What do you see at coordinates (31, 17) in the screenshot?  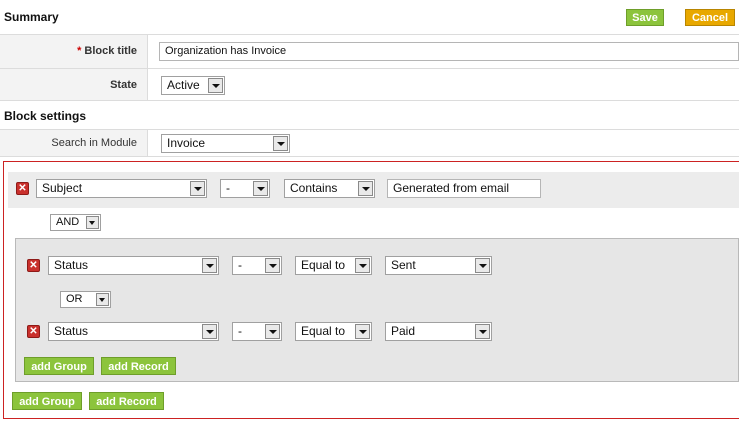 I see `summary-title: Summary` at bounding box center [31, 17].